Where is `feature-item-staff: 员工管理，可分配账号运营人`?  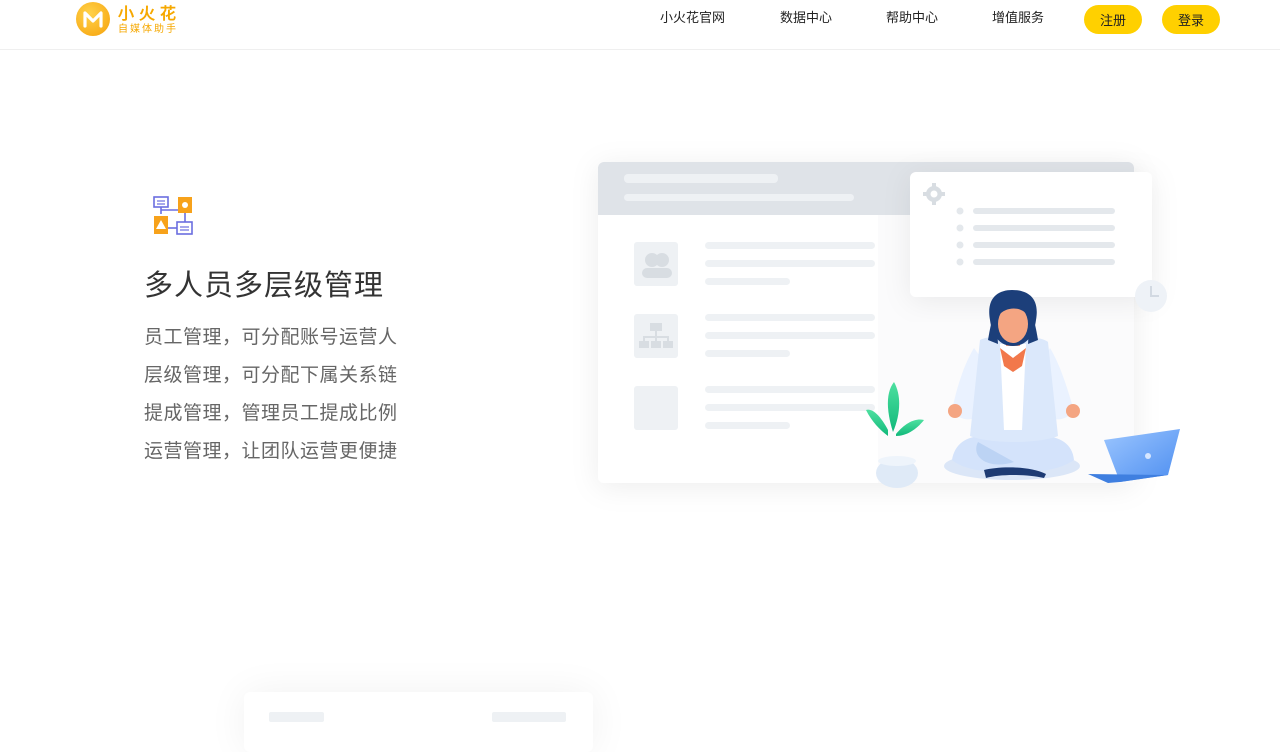
feature-item-staff: 员工管理，可分配账号运营人 is located at coordinates (271, 337).